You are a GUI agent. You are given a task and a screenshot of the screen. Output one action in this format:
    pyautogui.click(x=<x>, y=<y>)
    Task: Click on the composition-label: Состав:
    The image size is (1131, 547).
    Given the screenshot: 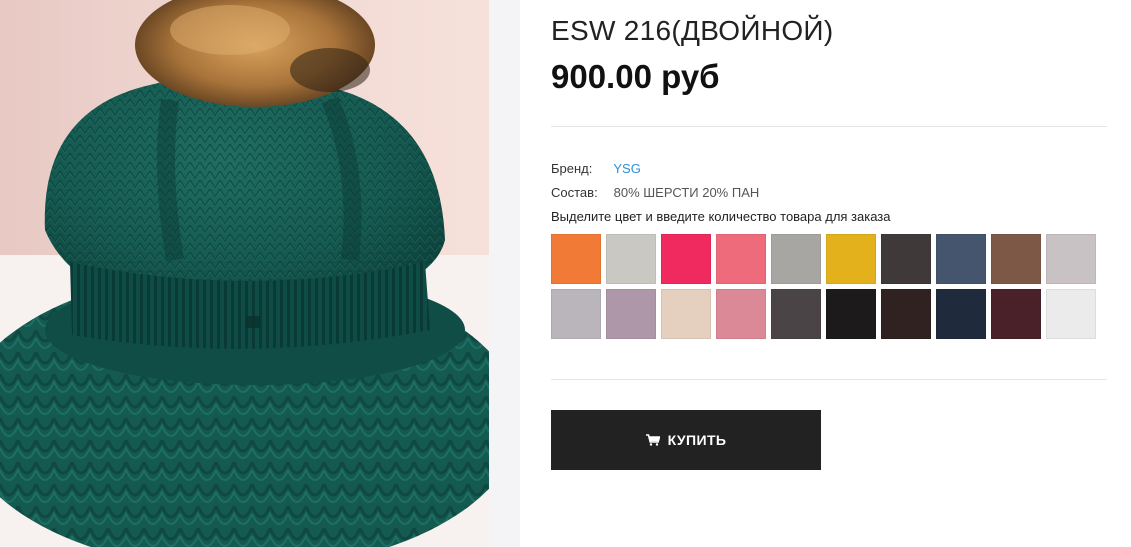 What is the action you would take?
    pyautogui.click(x=574, y=192)
    